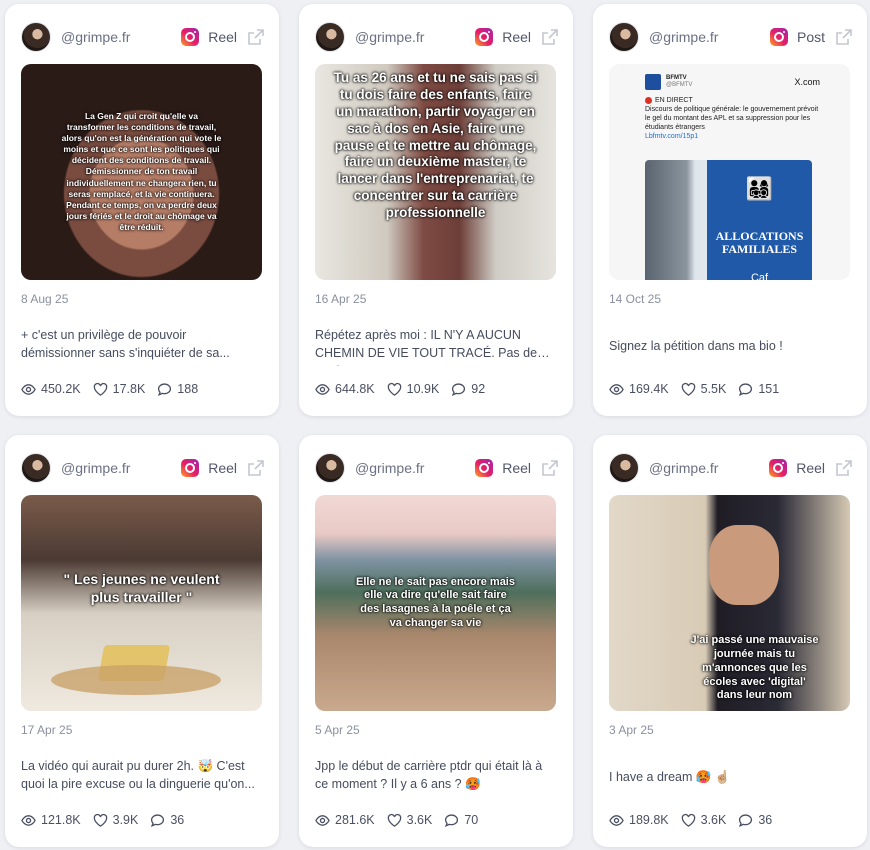  What do you see at coordinates (759, 220) in the screenshot?
I see `caf-sign: 👨‍👩‍👧‍👦 ALLOCATIONS FAMILIALES Caf` at bounding box center [759, 220].